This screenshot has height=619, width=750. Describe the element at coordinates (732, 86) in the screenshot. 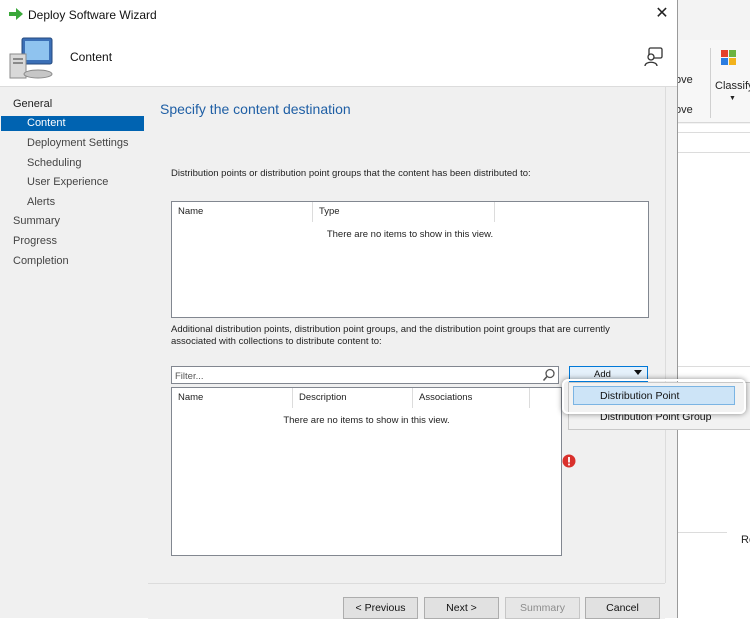

I see `ribbon-classify-label: Classify` at that location.